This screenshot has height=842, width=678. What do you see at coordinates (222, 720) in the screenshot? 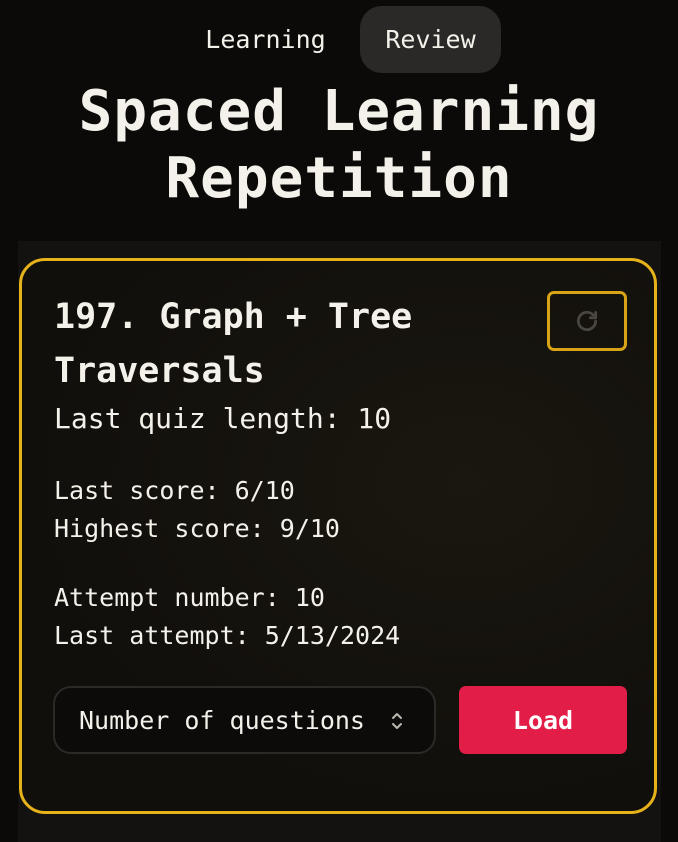
I see `question-count-placeholder: Number of questions` at bounding box center [222, 720].